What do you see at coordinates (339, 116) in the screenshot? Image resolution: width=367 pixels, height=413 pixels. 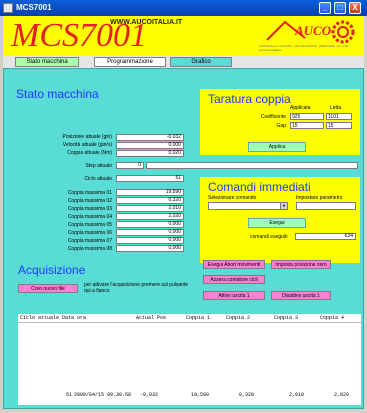 I see `coeff-letta-field` at bounding box center [339, 116].